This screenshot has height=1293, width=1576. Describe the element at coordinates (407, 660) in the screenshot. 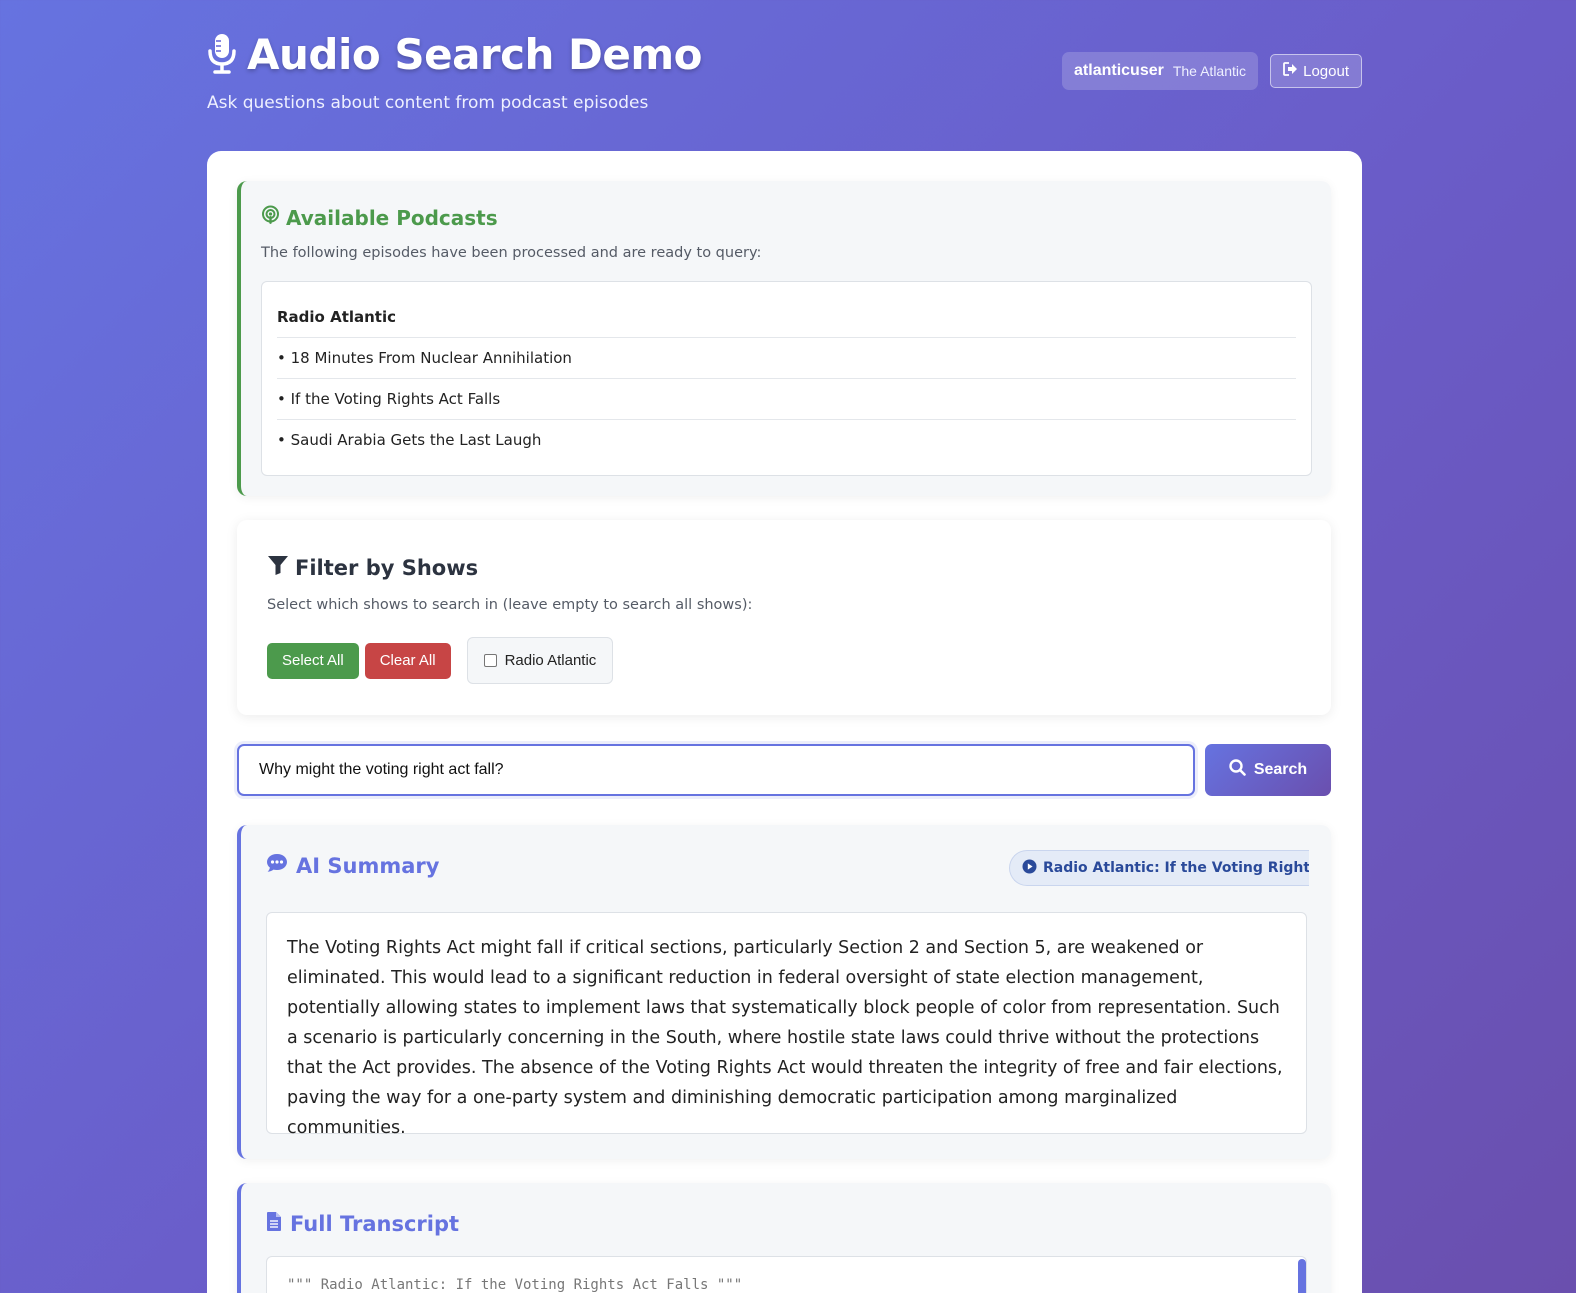

I see `clear-all-button: Clear All` at that location.